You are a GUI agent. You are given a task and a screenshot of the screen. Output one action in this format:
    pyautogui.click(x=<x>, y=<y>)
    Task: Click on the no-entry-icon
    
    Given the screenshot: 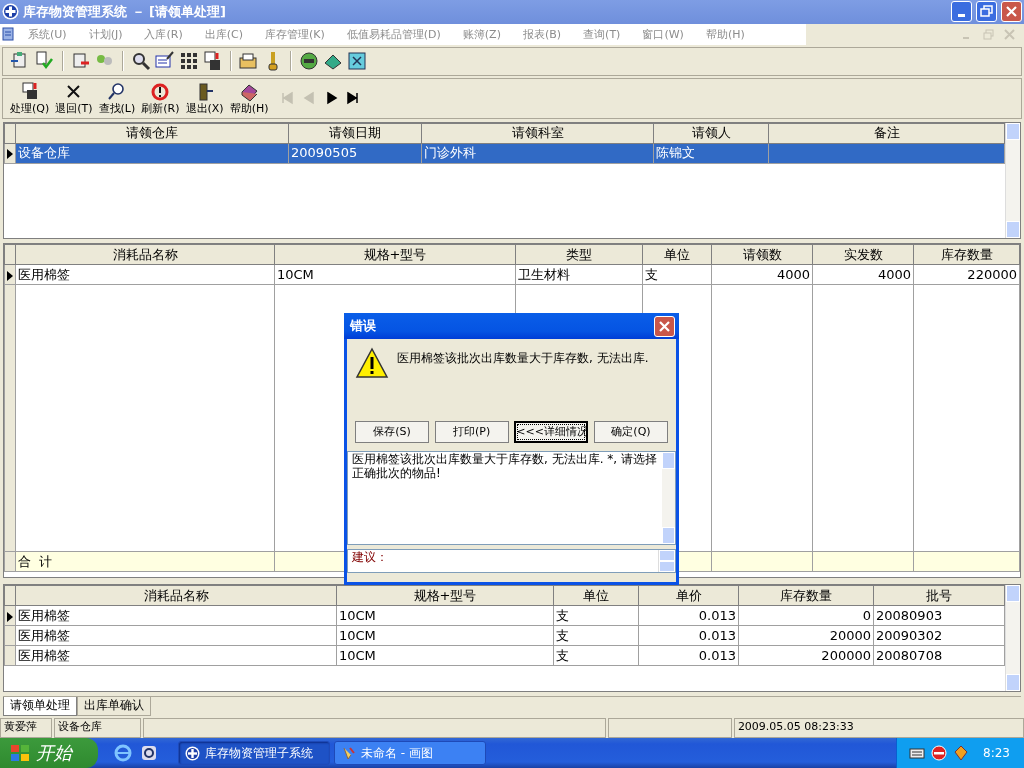 What is the action you would take?
    pyautogui.click(x=939, y=753)
    